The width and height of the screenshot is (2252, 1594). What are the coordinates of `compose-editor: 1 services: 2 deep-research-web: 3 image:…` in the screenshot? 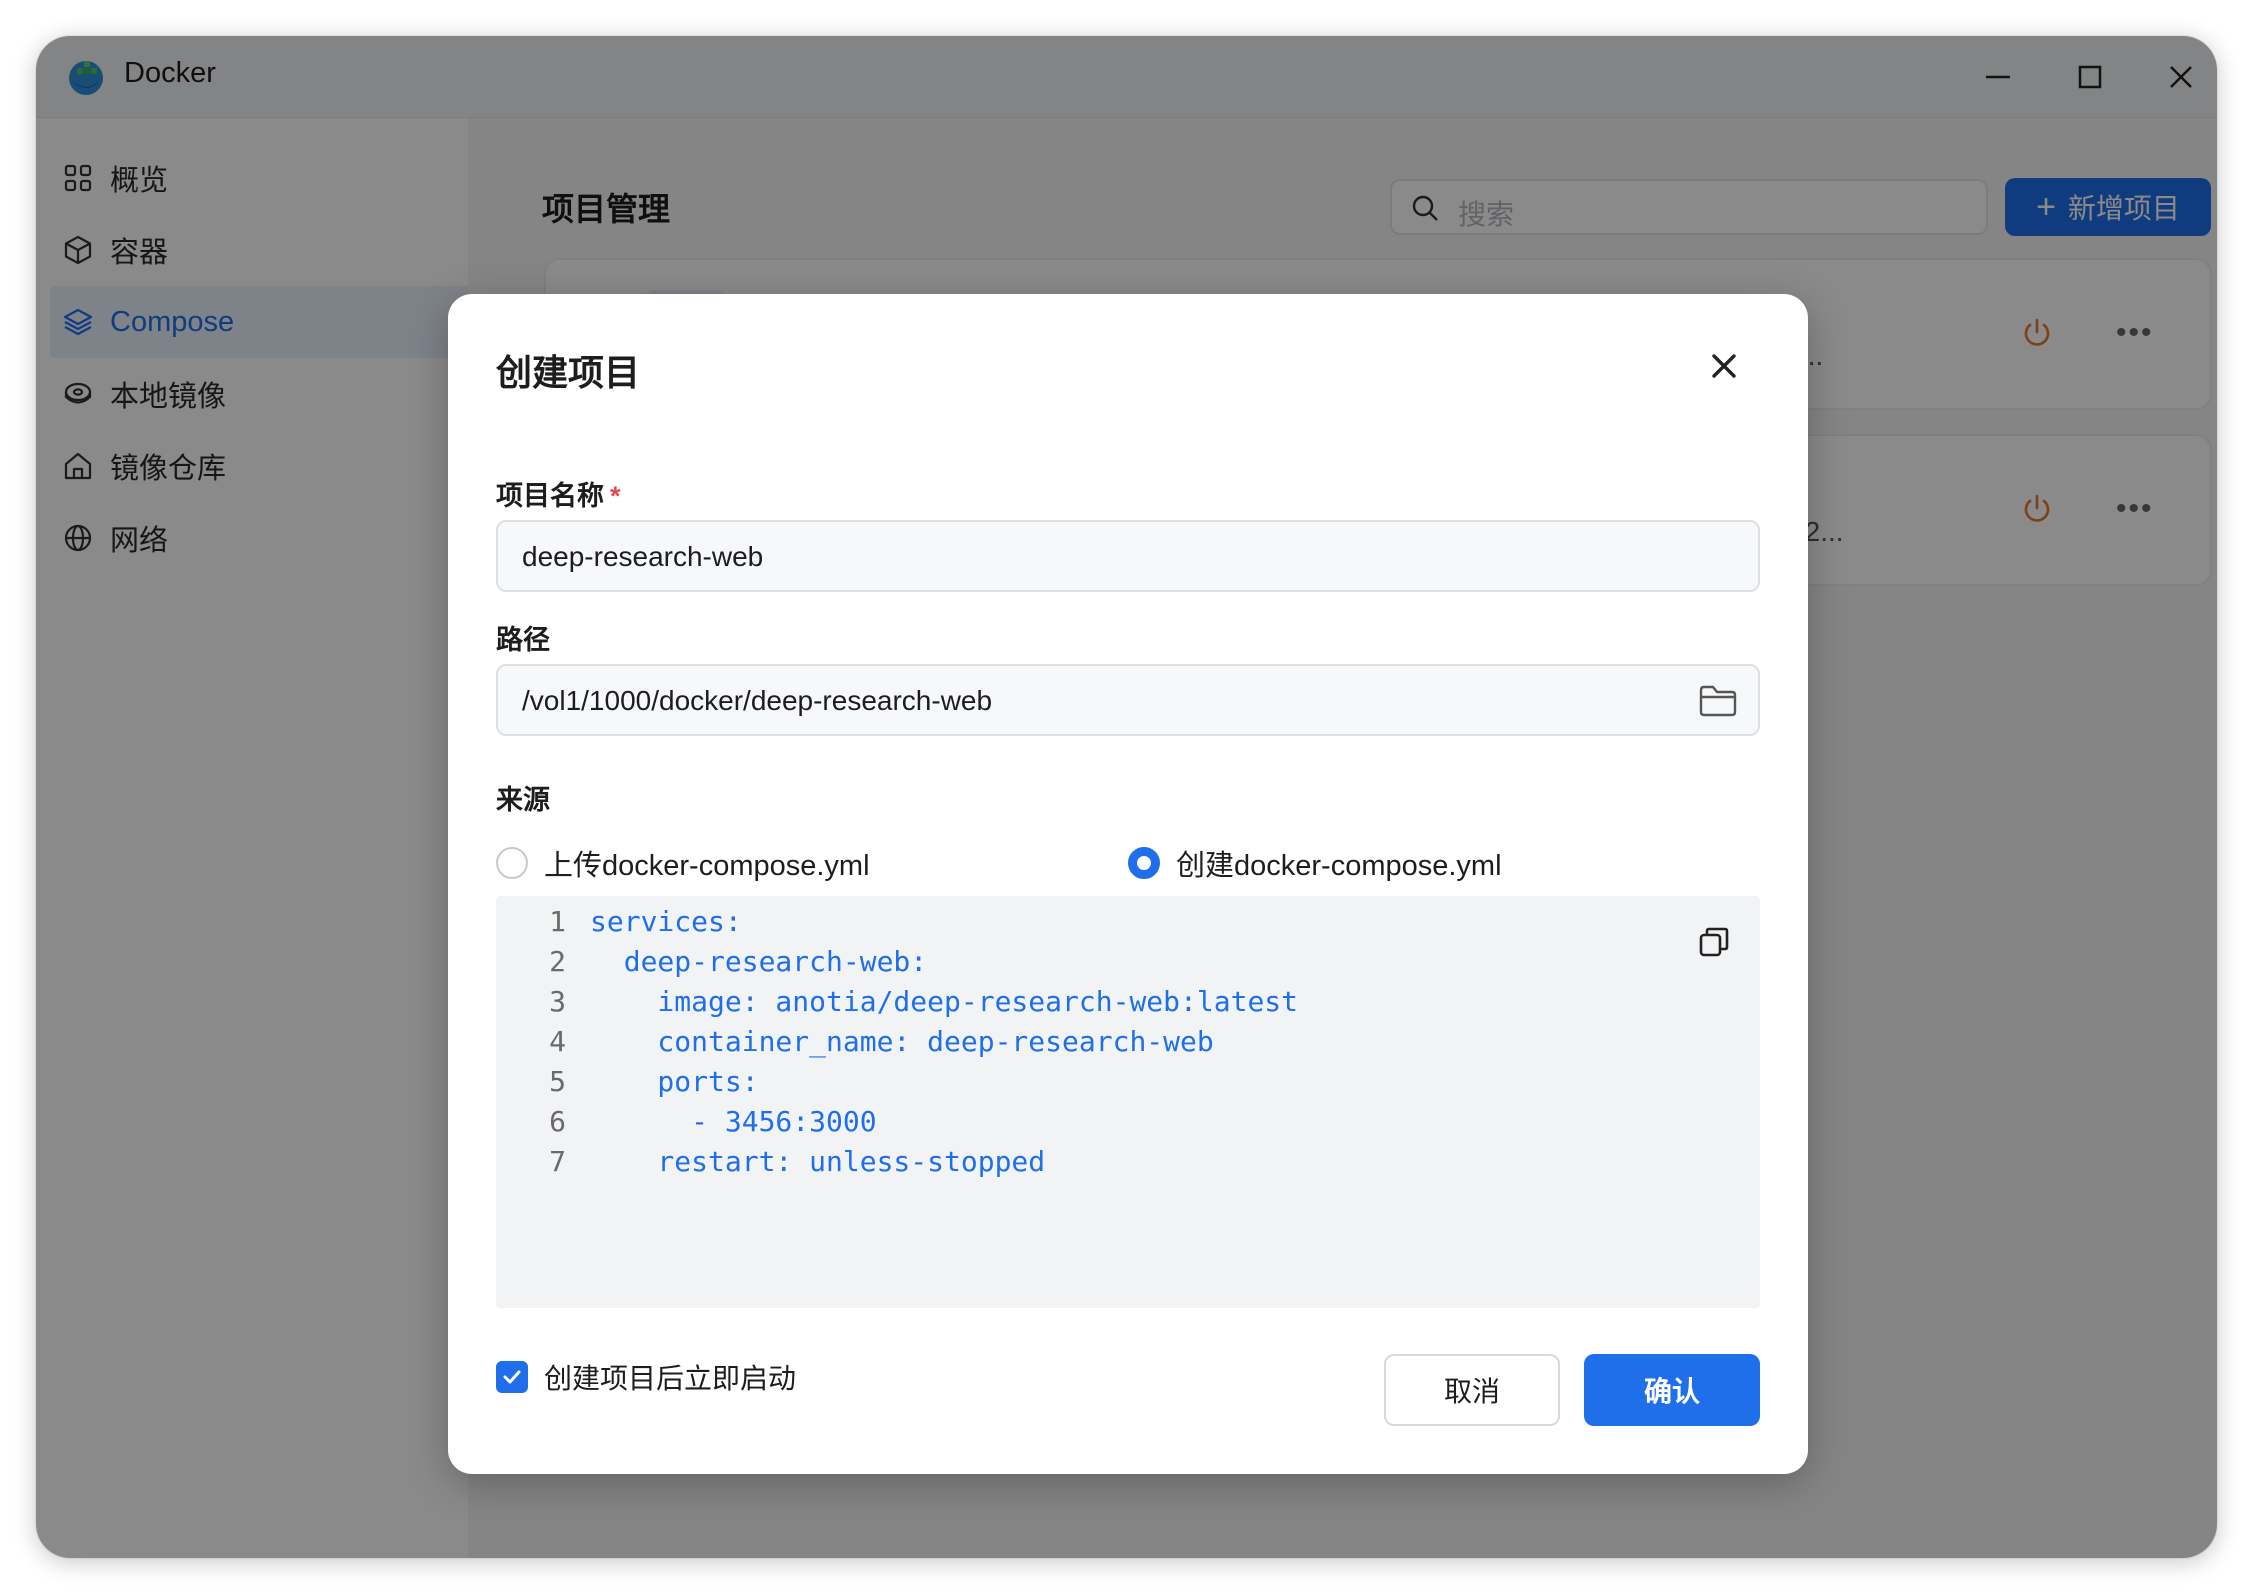 It's located at (1128, 1102).